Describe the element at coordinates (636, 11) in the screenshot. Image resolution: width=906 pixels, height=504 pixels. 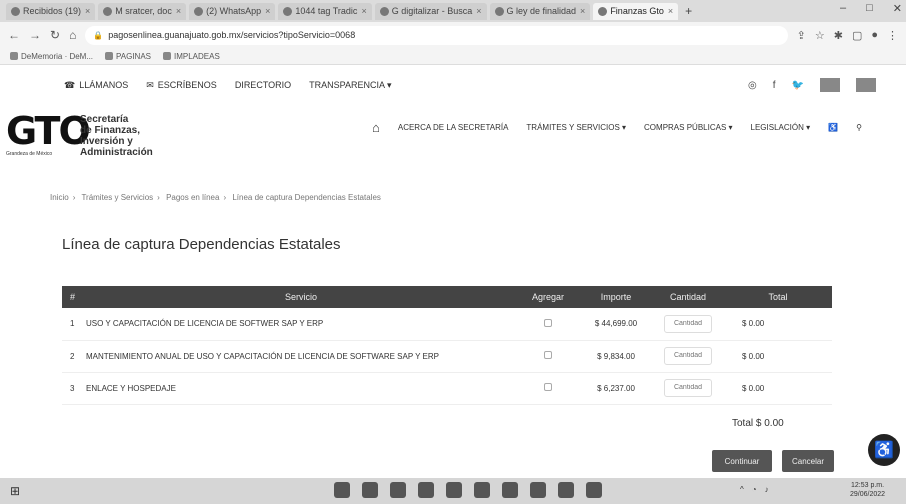
I see `browser-tab-active: Finanzas Gto ×` at that location.